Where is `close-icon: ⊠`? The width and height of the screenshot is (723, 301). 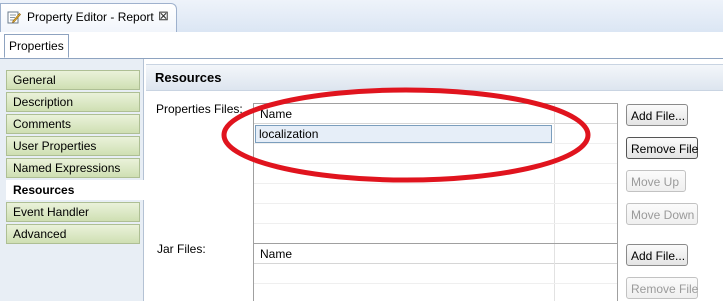
close-icon: ⊠ is located at coordinates (163, 16).